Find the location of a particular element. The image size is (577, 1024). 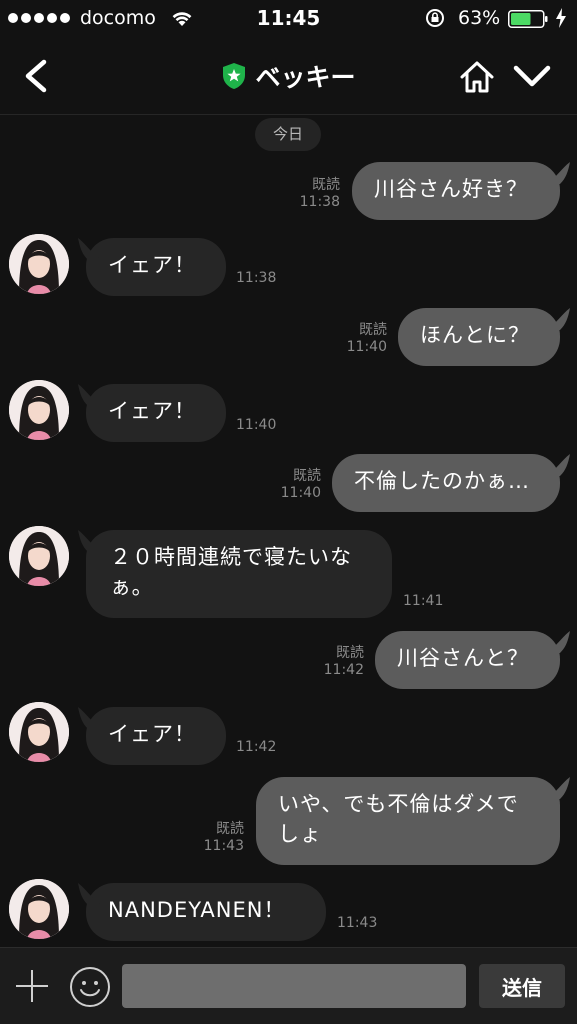

outgoing-message: 川谷さん好き？ is located at coordinates (456, 191).